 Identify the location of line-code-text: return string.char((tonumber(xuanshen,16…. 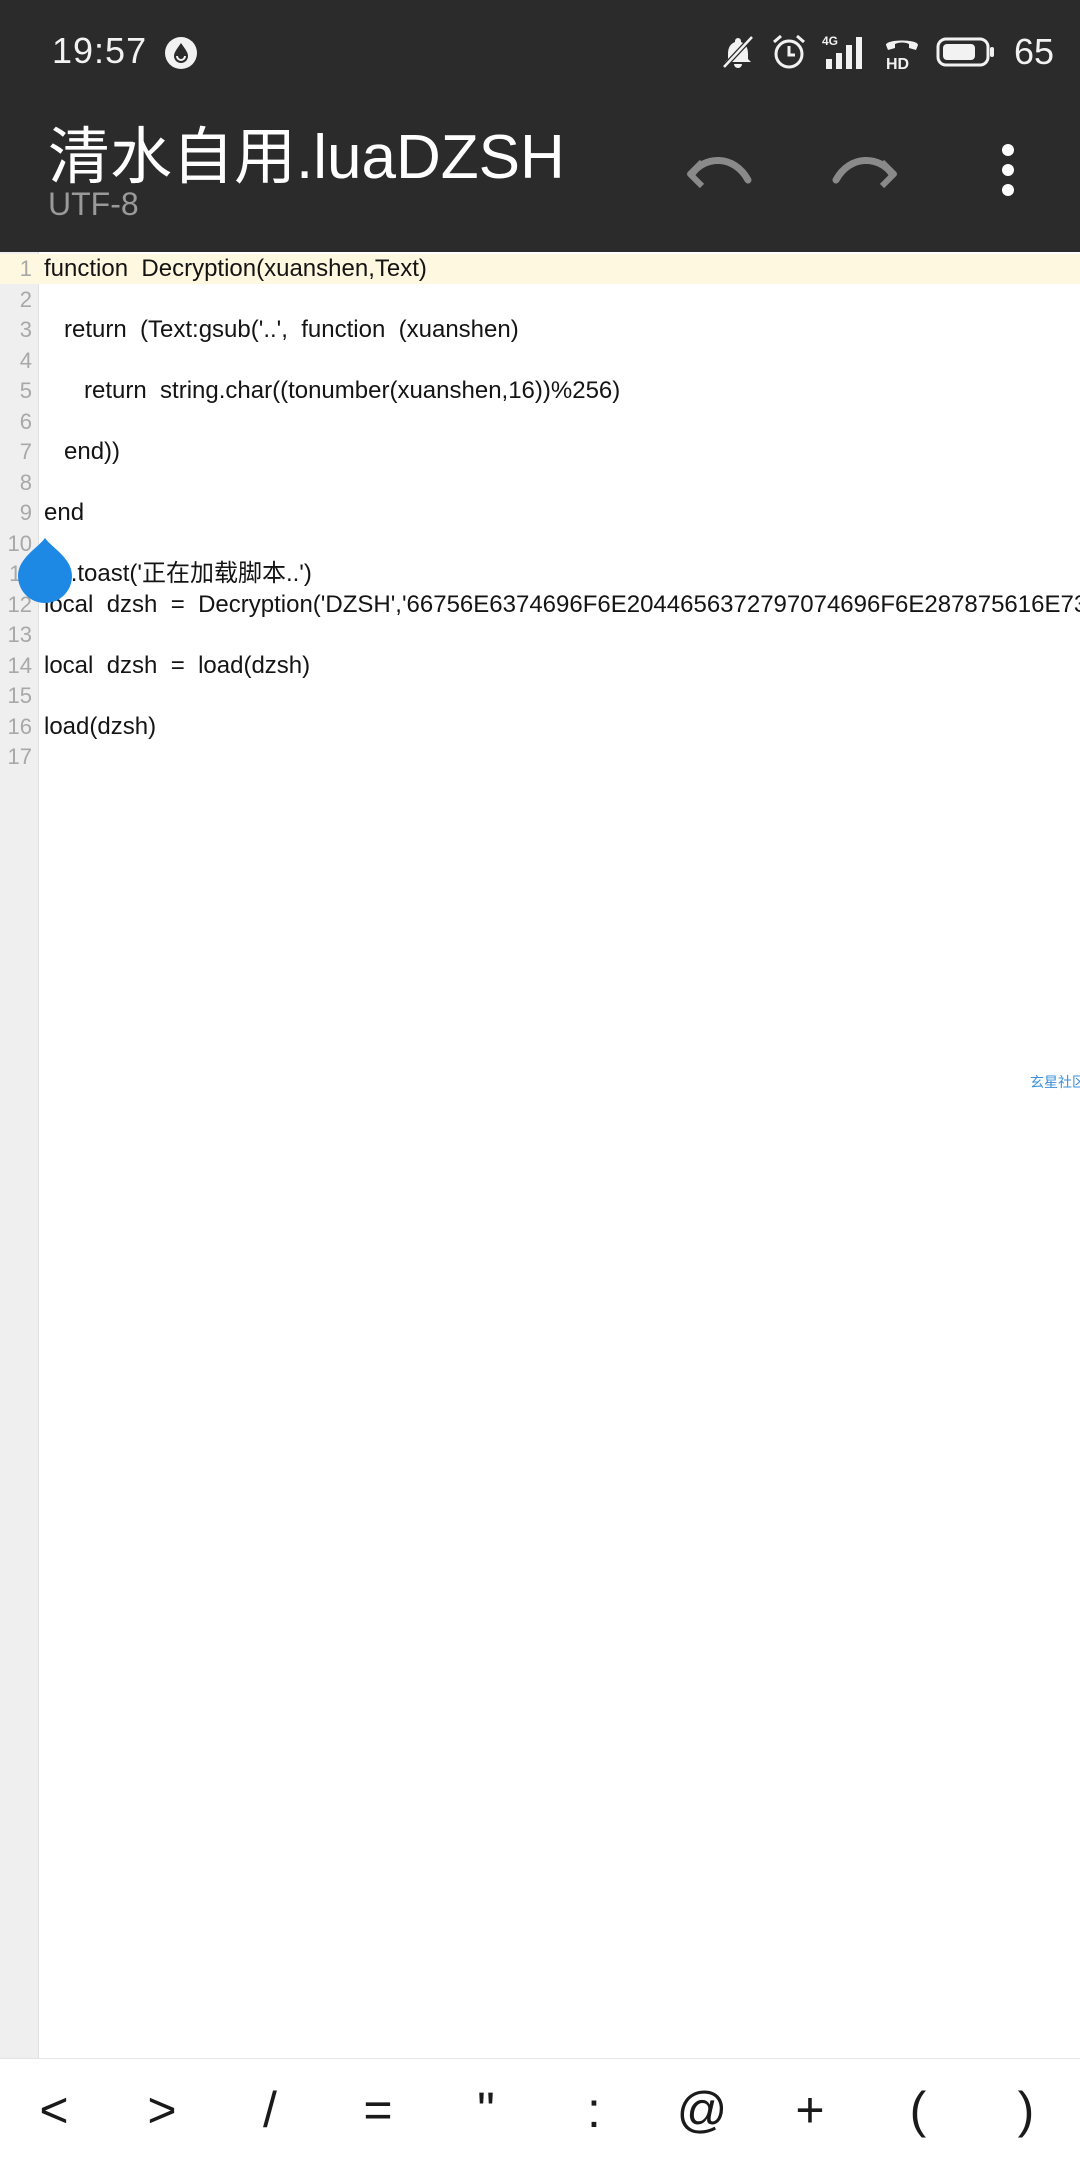
(332, 390).